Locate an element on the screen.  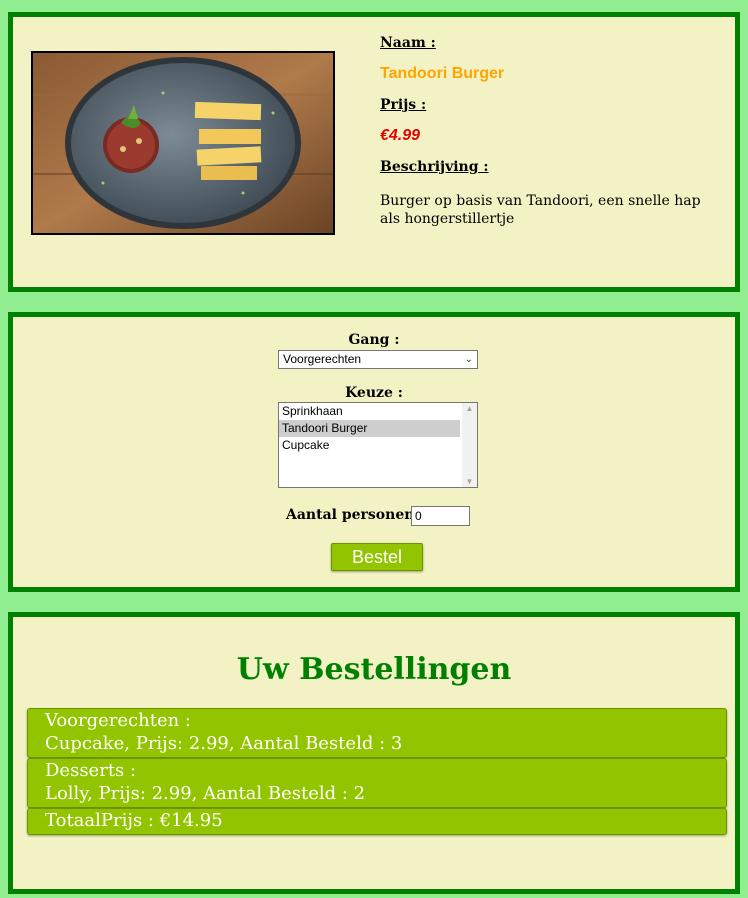
choice-option-selected: Tandoori Burger is located at coordinates (369, 428).